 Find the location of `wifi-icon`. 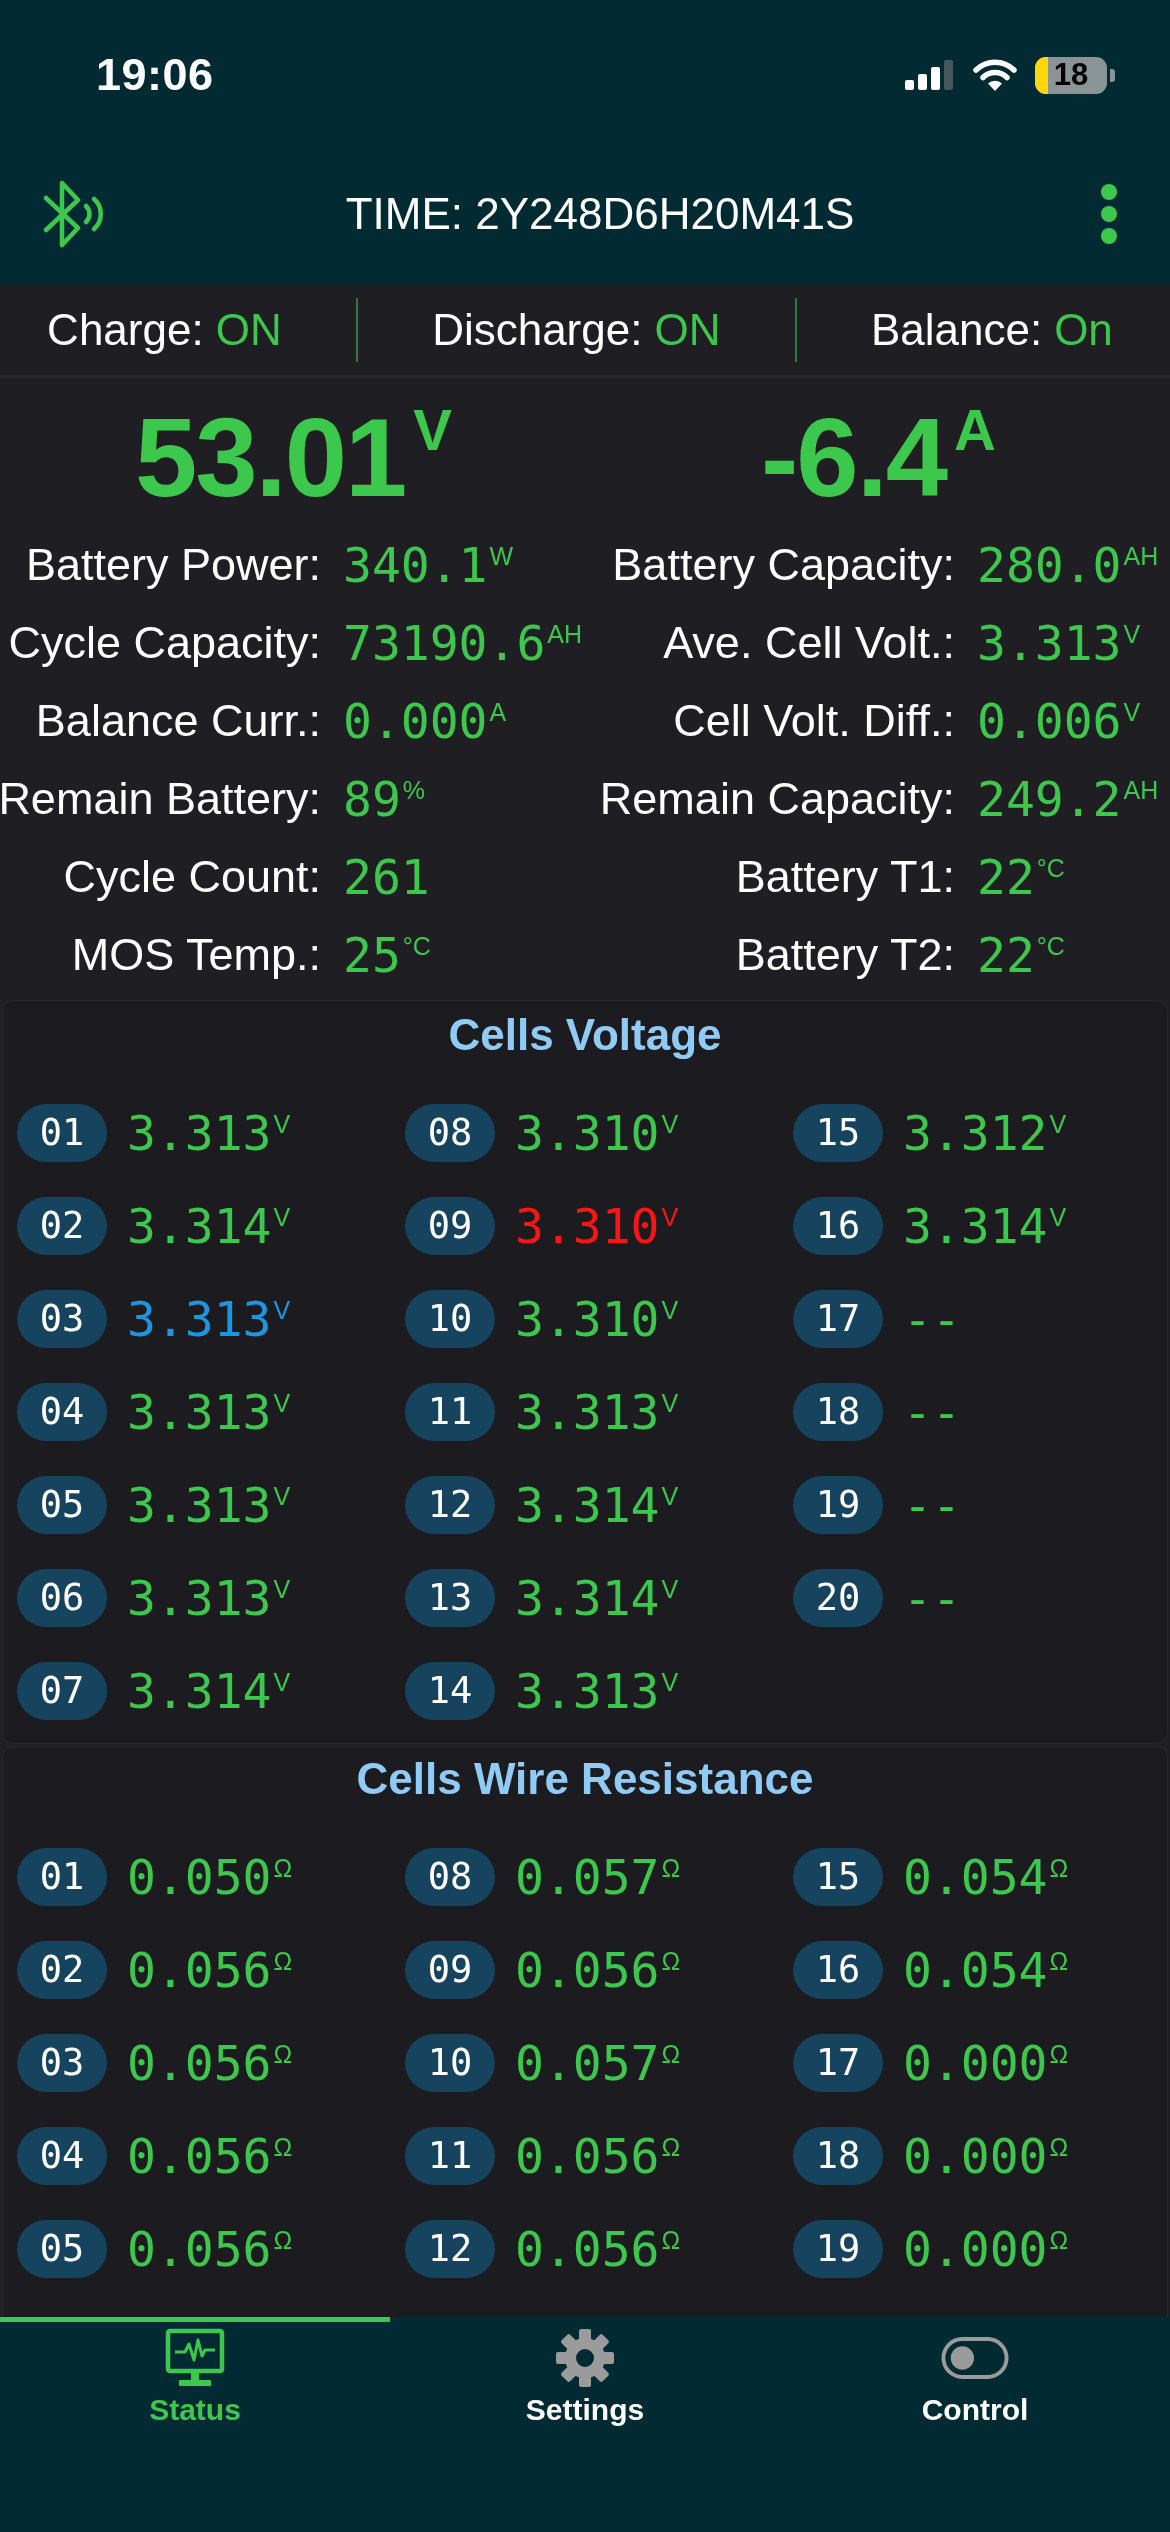

wifi-icon is located at coordinates (995, 75).